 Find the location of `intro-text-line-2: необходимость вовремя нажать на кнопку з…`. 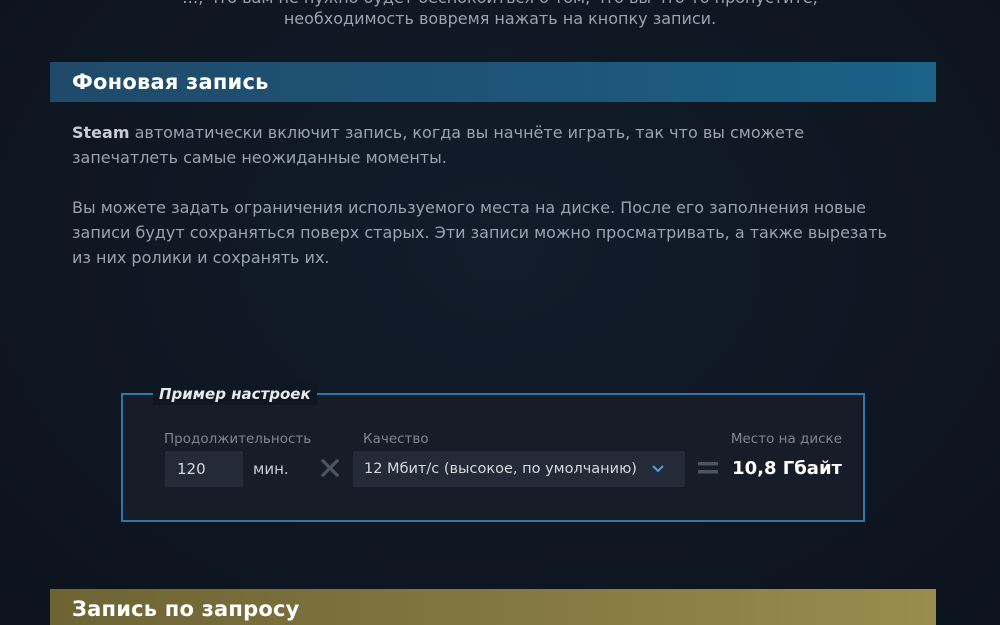

intro-text-line-2: необходимость вовремя нажать на кнопку з… is located at coordinates (500, 18).